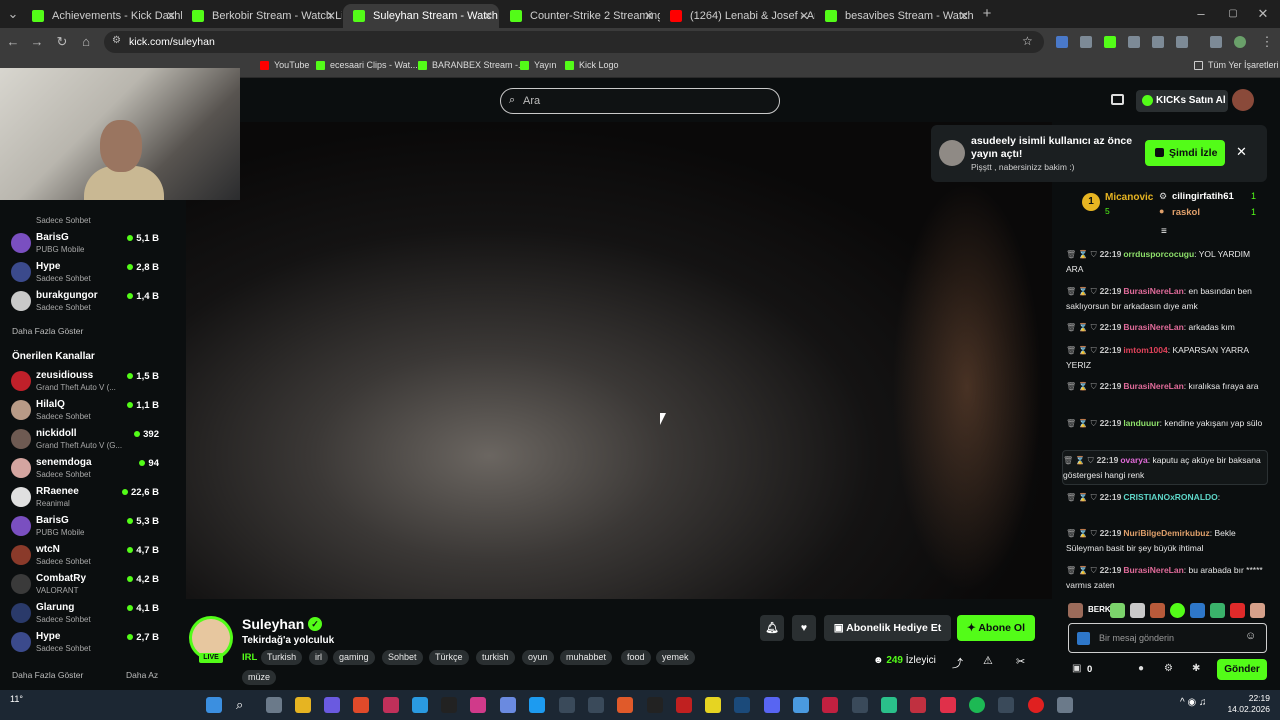  I want to click on puzzle-icon, so click(1182, 42).